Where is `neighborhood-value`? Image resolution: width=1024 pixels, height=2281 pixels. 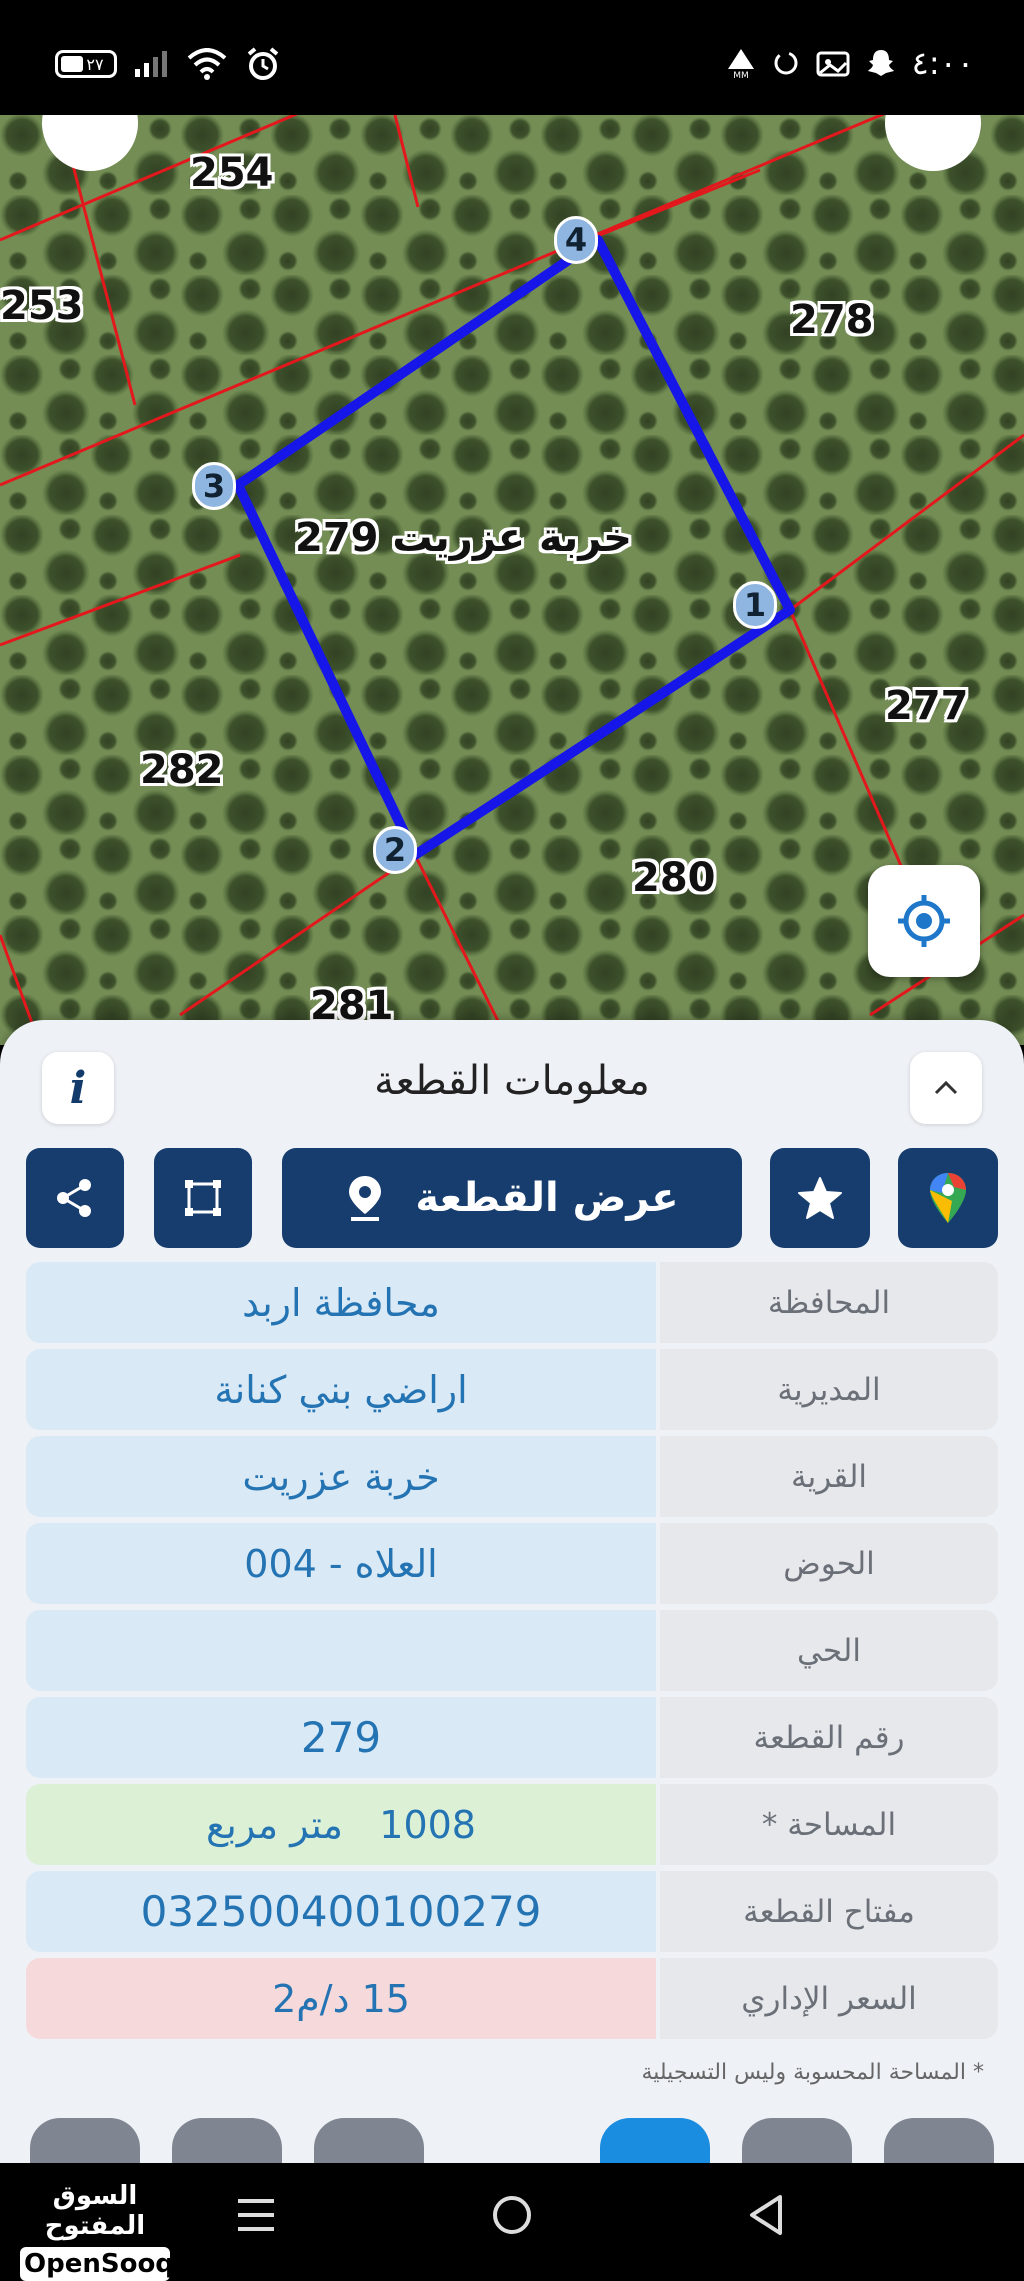 neighborhood-value is located at coordinates (341, 1650).